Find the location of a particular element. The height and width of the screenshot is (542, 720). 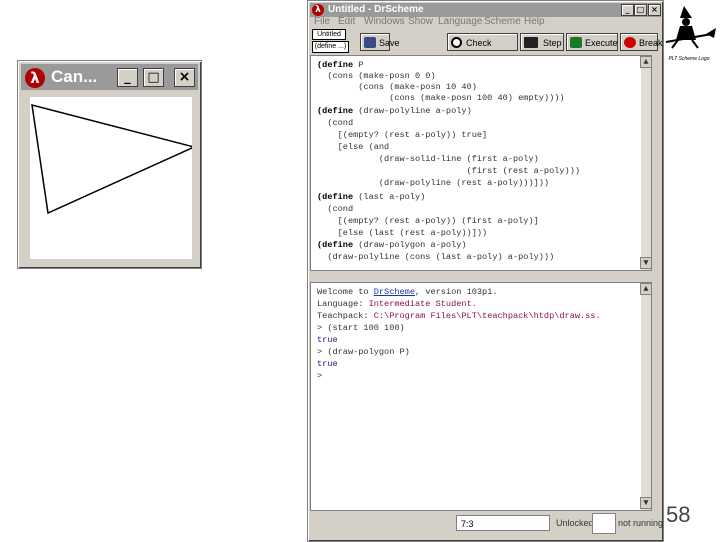

minimize-button: _ is located at coordinates (127, 77).